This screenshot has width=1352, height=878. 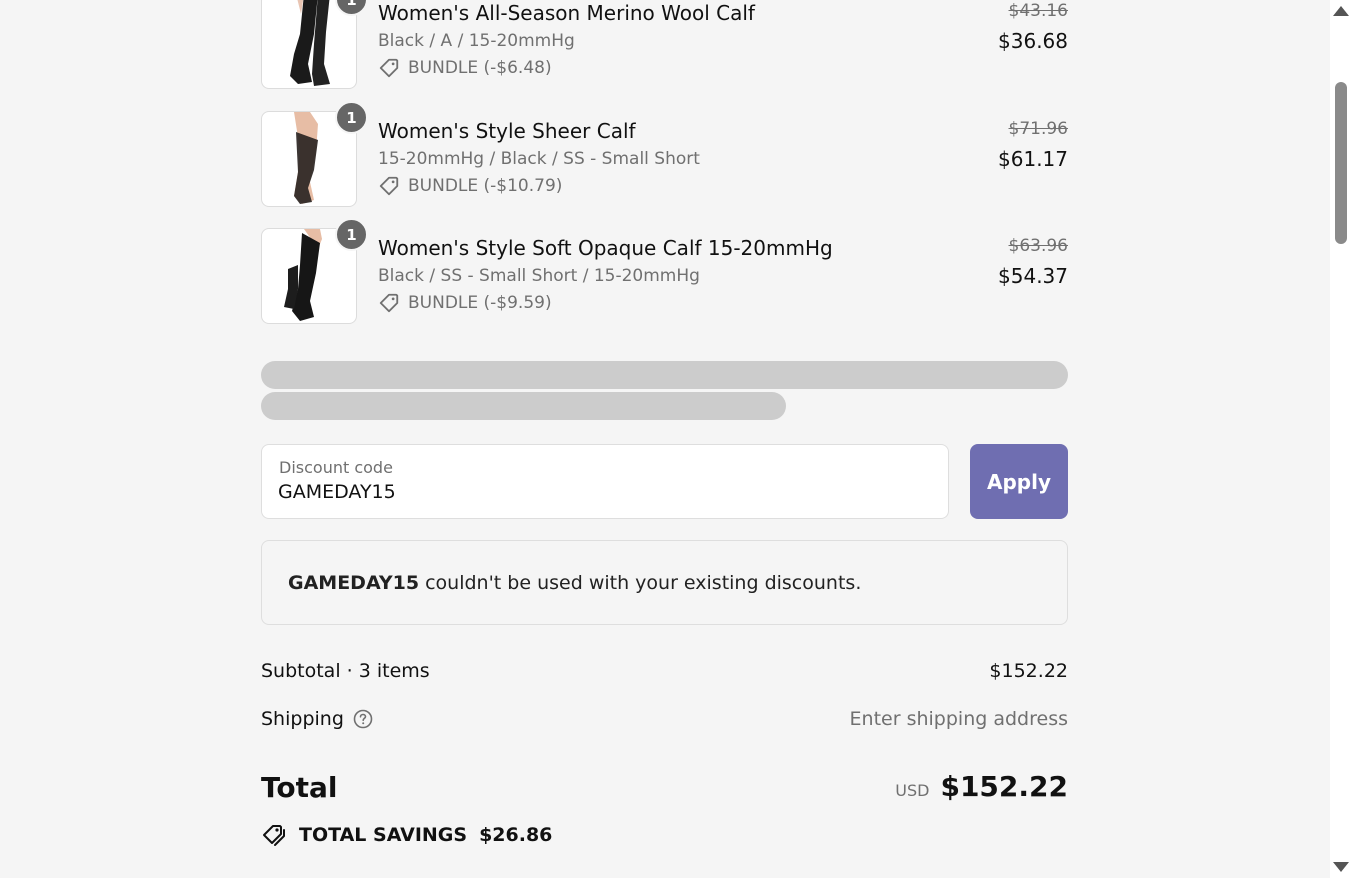 What do you see at coordinates (485, 186) in the screenshot?
I see `bundle-label: BUNDLE (-$10.79)` at bounding box center [485, 186].